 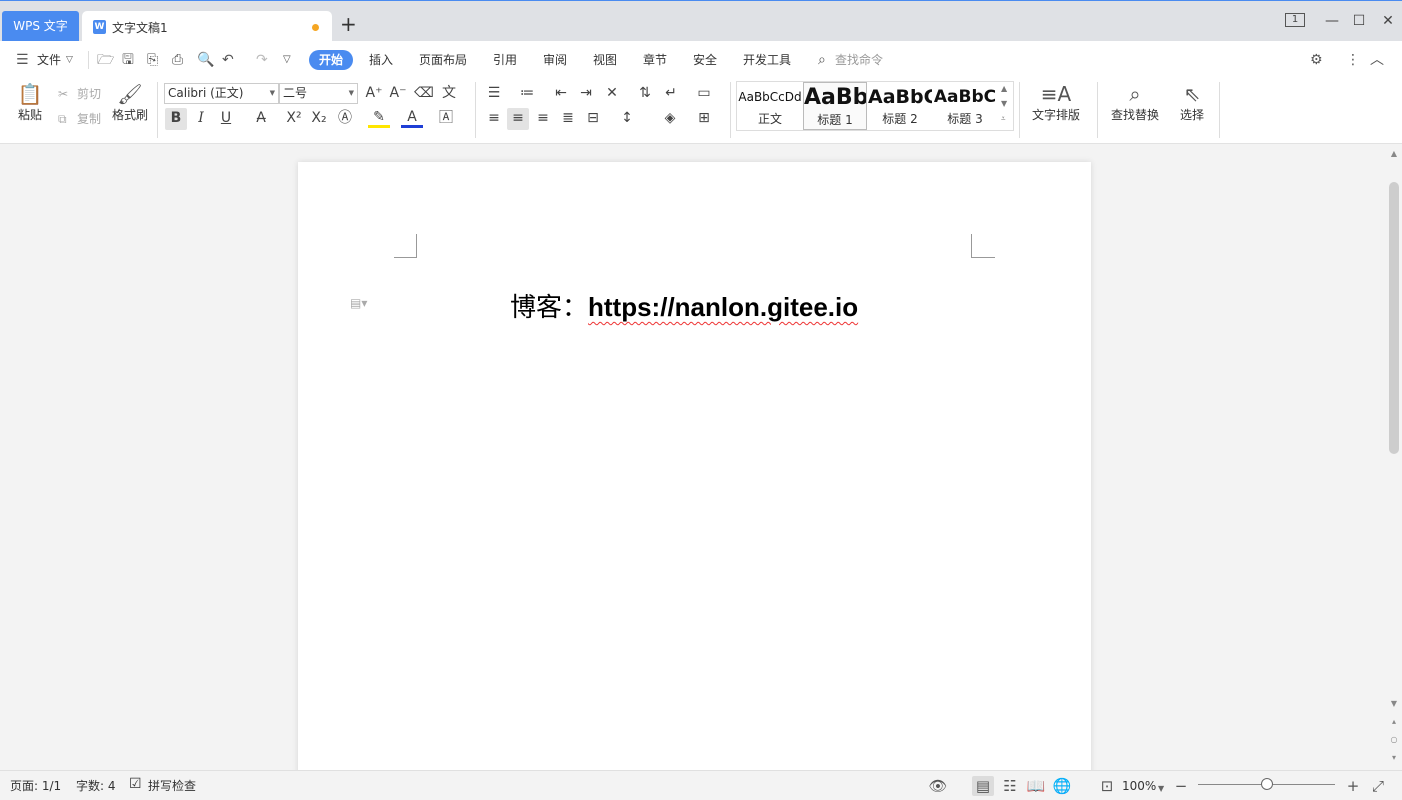 What do you see at coordinates (262, 60) in the screenshot?
I see `redo-icon: ↷` at bounding box center [262, 60].